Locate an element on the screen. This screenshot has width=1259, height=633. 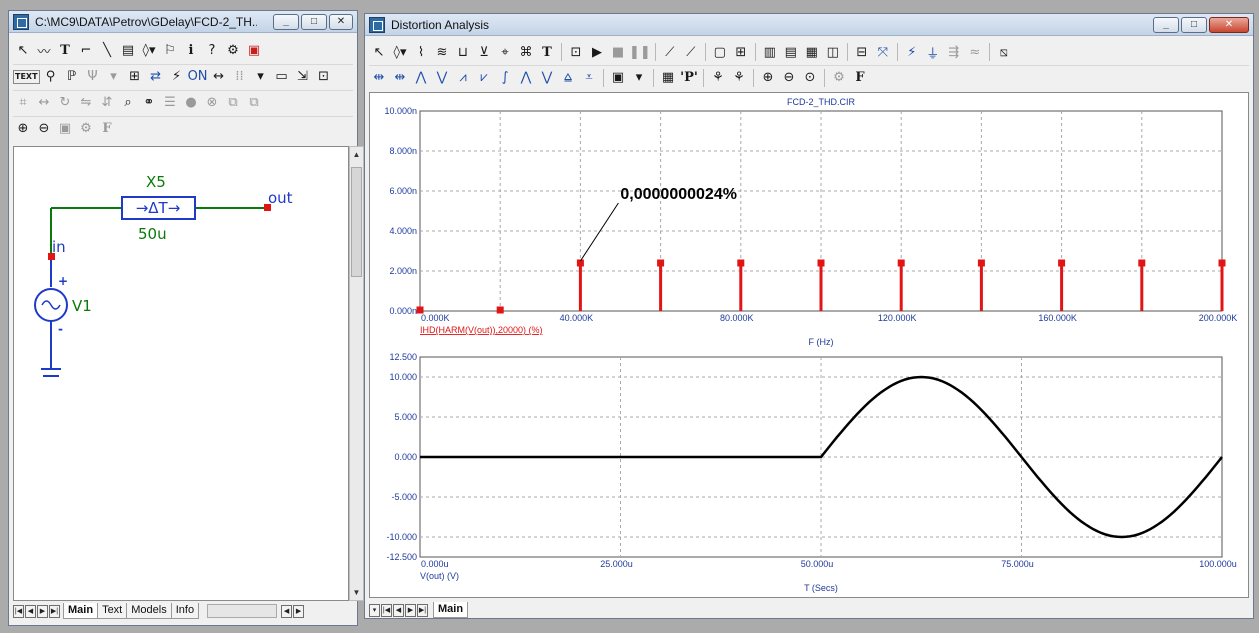
global-high-icon: ⋀ is located at coordinates (526, 78).